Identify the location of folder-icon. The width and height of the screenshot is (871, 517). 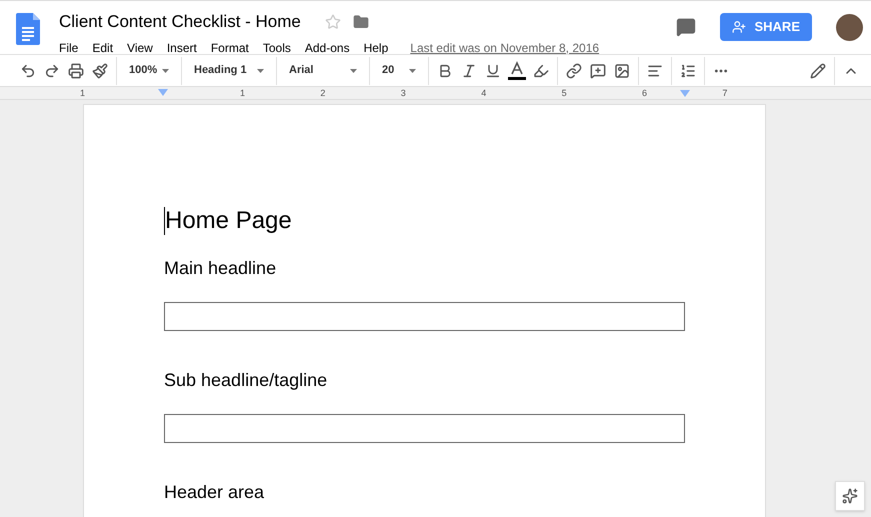
(360, 22).